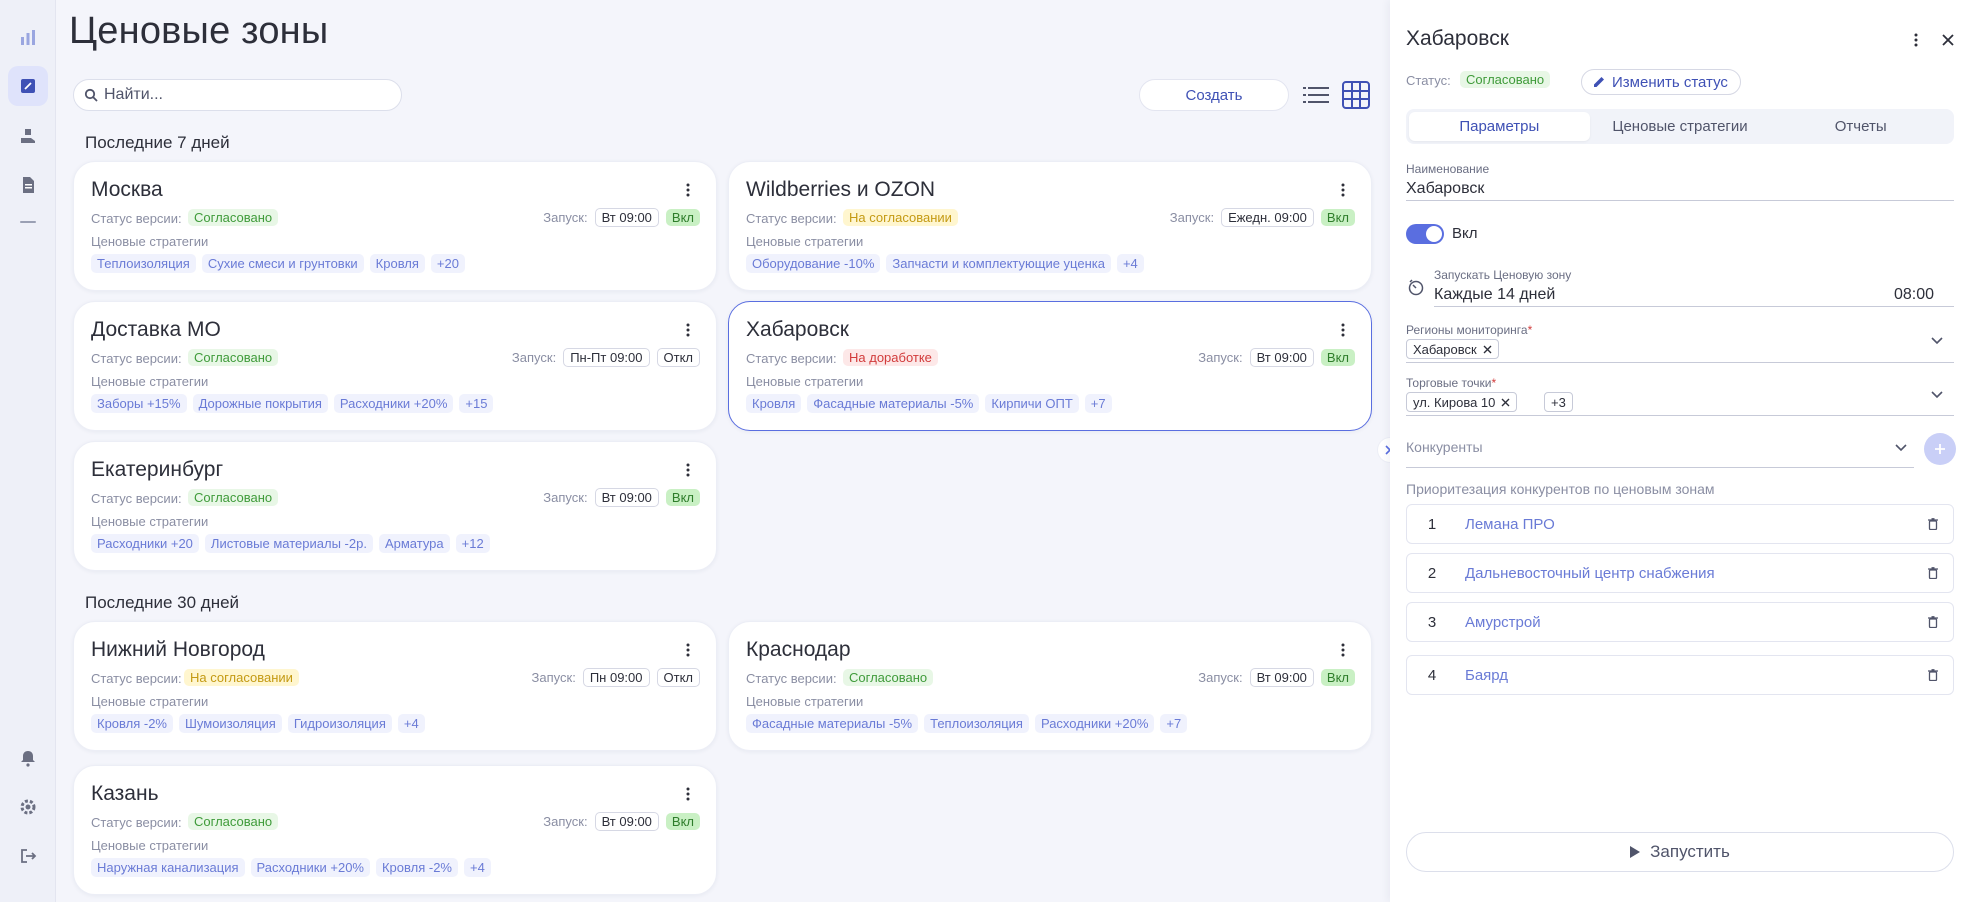 This screenshot has height=902, width=1970. What do you see at coordinates (260, 403) in the screenshot?
I see `strategy-tag: Дорожные покрытия` at bounding box center [260, 403].